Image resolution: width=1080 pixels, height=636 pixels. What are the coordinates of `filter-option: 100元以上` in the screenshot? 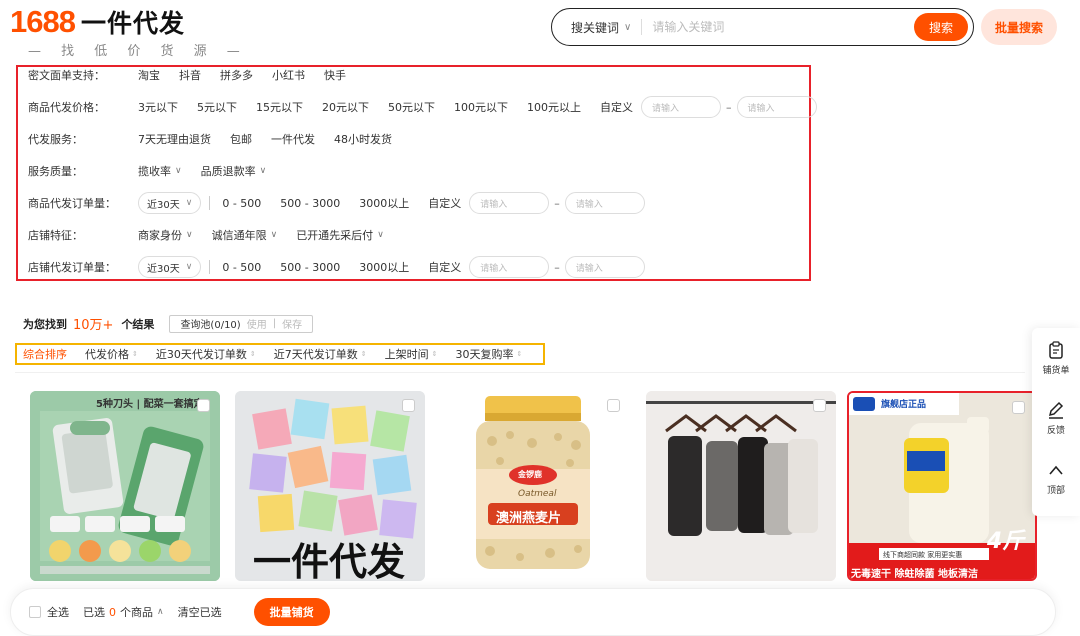 It's located at (554, 107).